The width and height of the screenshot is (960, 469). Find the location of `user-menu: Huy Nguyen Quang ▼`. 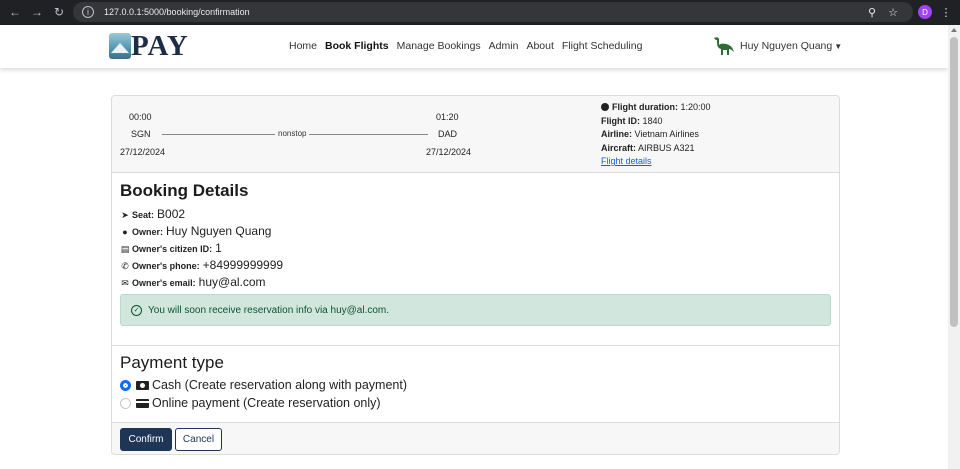

user-menu: Huy Nguyen Quang ▼ is located at coordinates (777, 46).